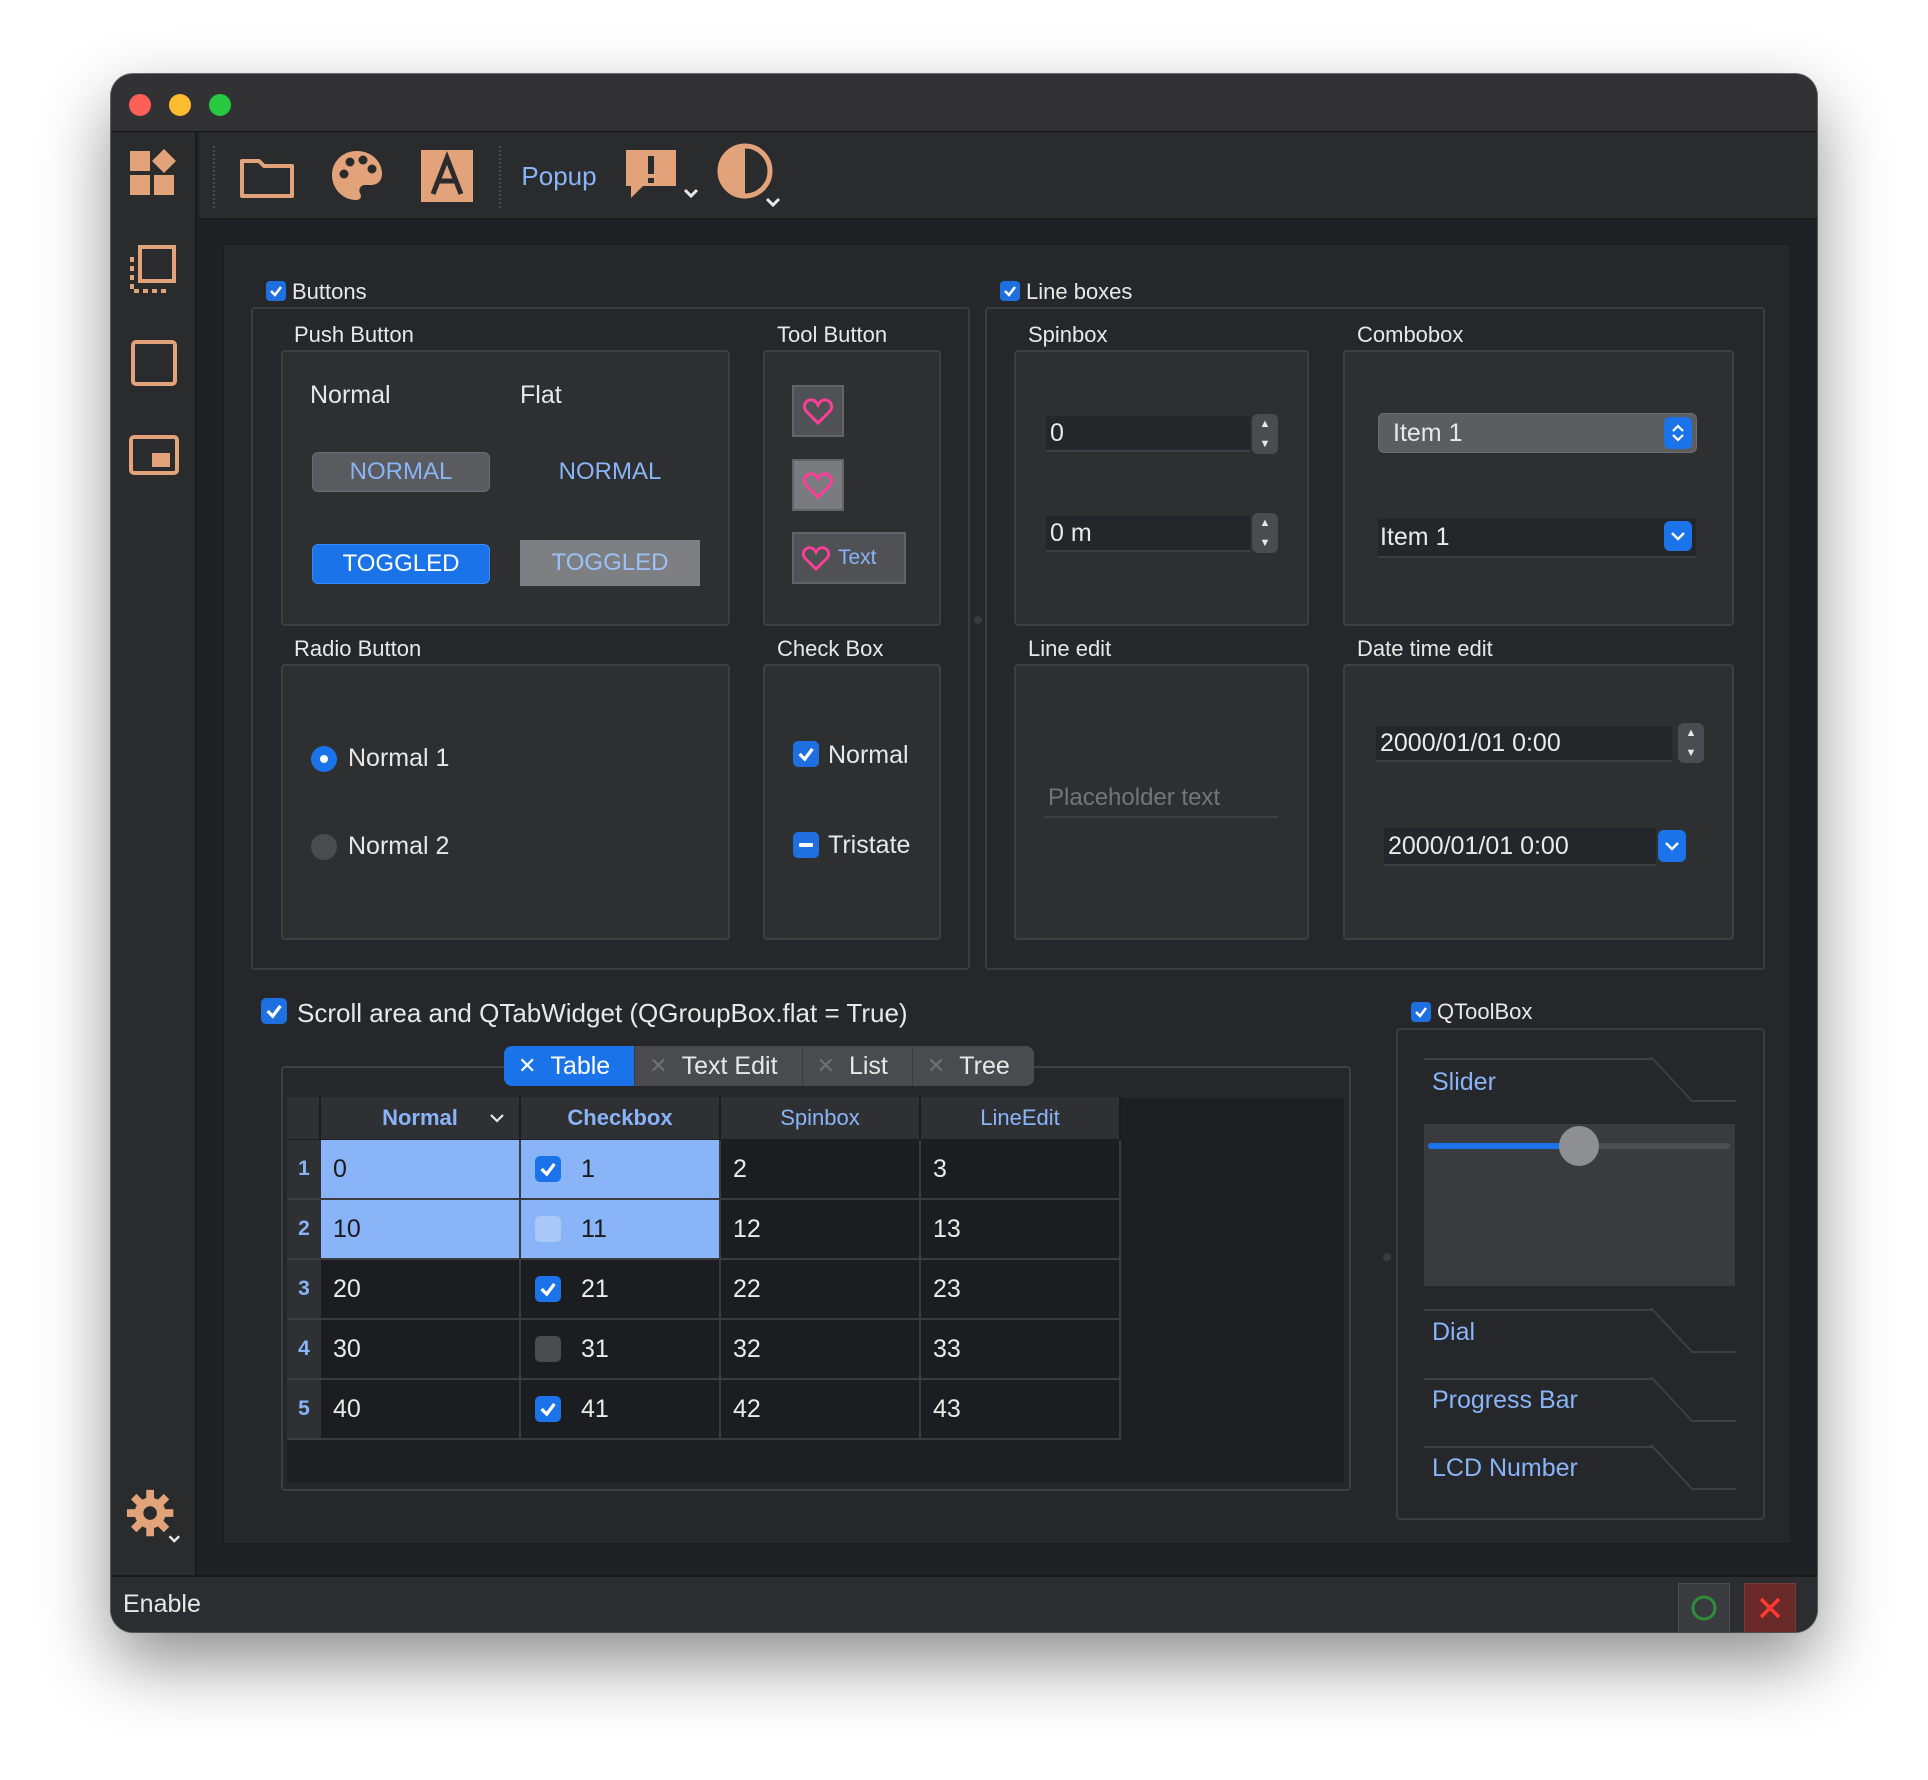  Describe the element at coordinates (1691, 743) in the screenshot. I see `datetime-1-arrows: ▲ ▼` at that location.